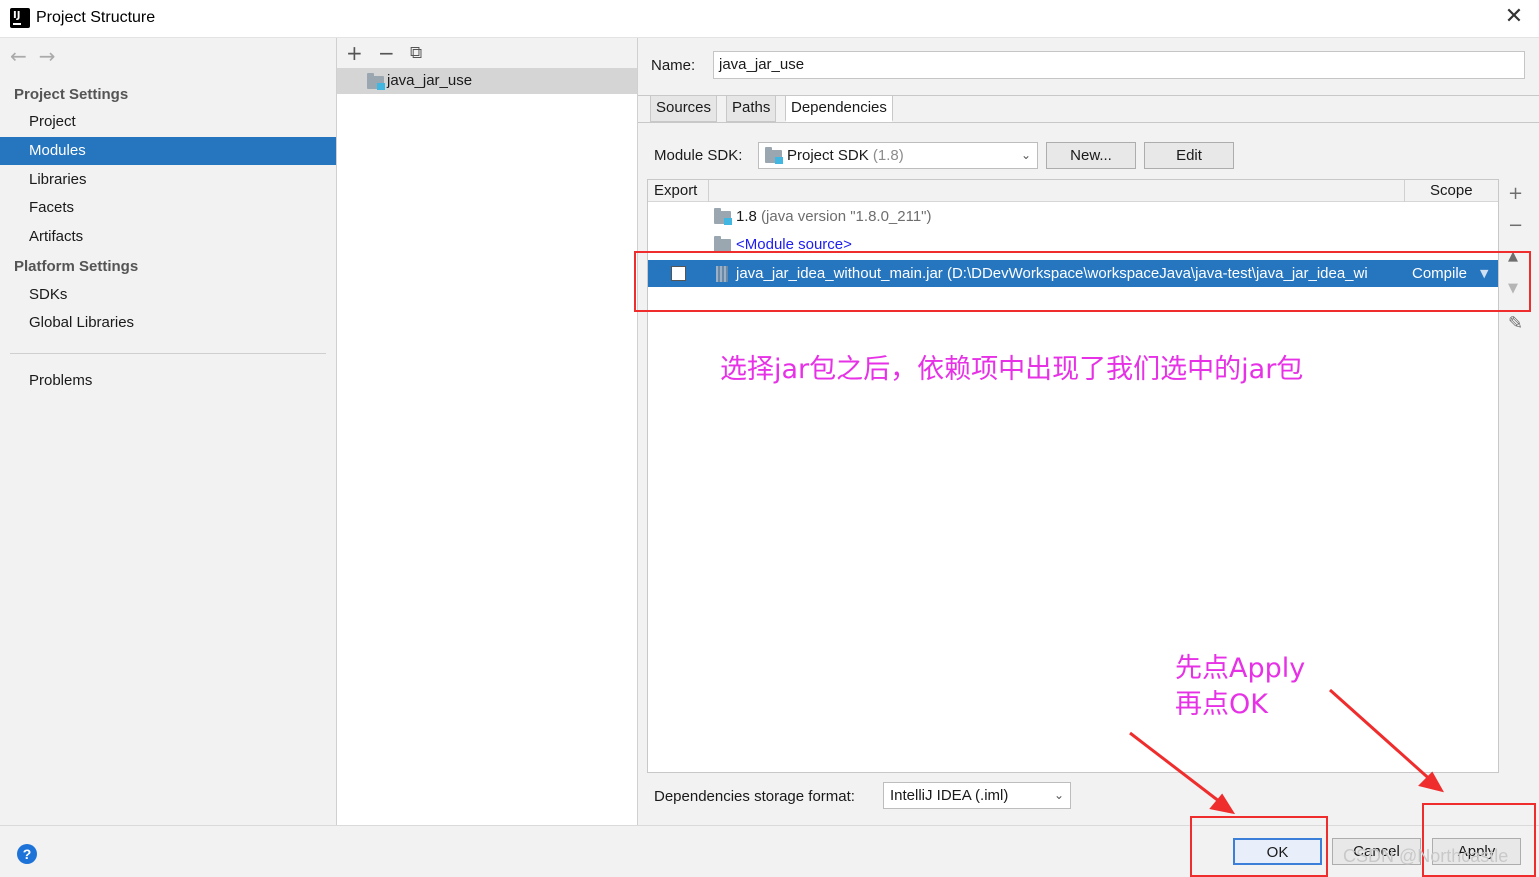 This screenshot has height=877, width=1539. I want to click on arrow-to-apply, so click(1382, 736).